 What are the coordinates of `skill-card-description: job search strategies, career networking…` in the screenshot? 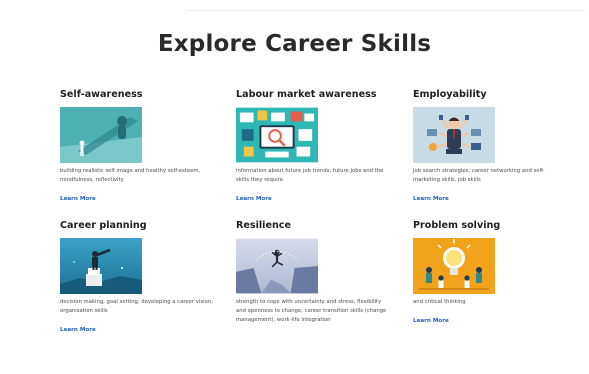 It's located at (479, 175).